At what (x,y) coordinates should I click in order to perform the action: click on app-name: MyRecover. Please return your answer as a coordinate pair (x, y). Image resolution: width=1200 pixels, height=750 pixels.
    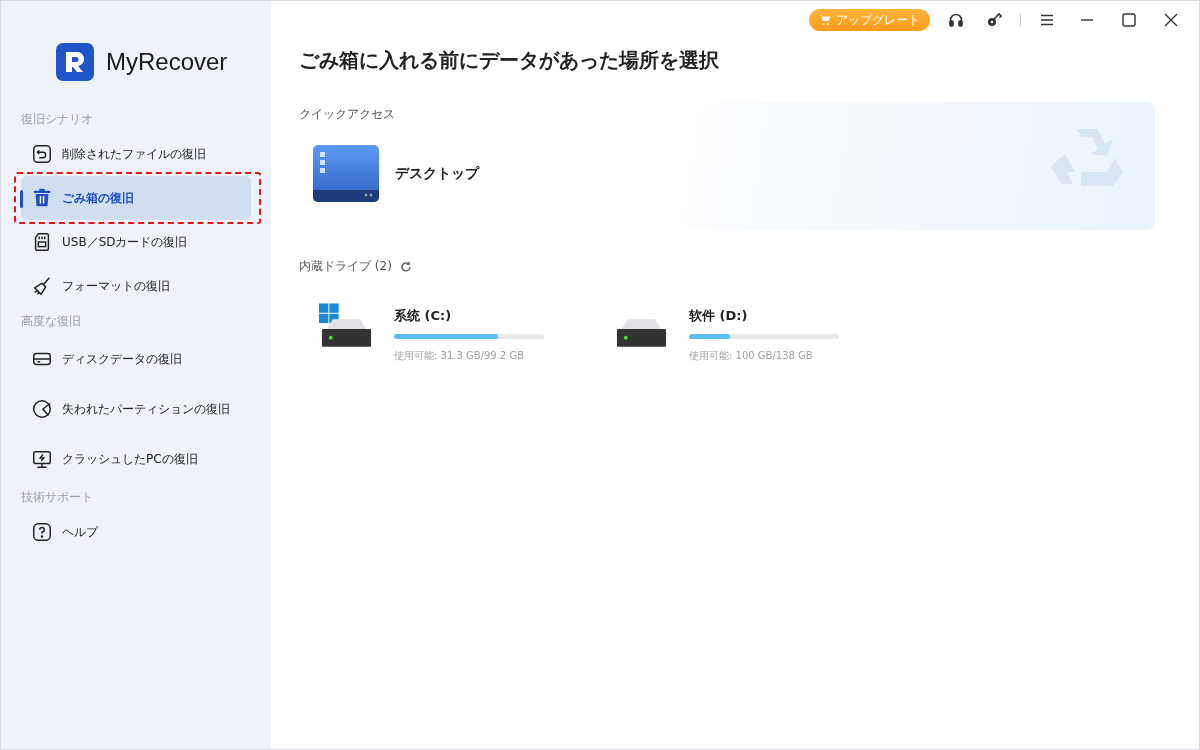
    Looking at the image, I should click on (167, 61).